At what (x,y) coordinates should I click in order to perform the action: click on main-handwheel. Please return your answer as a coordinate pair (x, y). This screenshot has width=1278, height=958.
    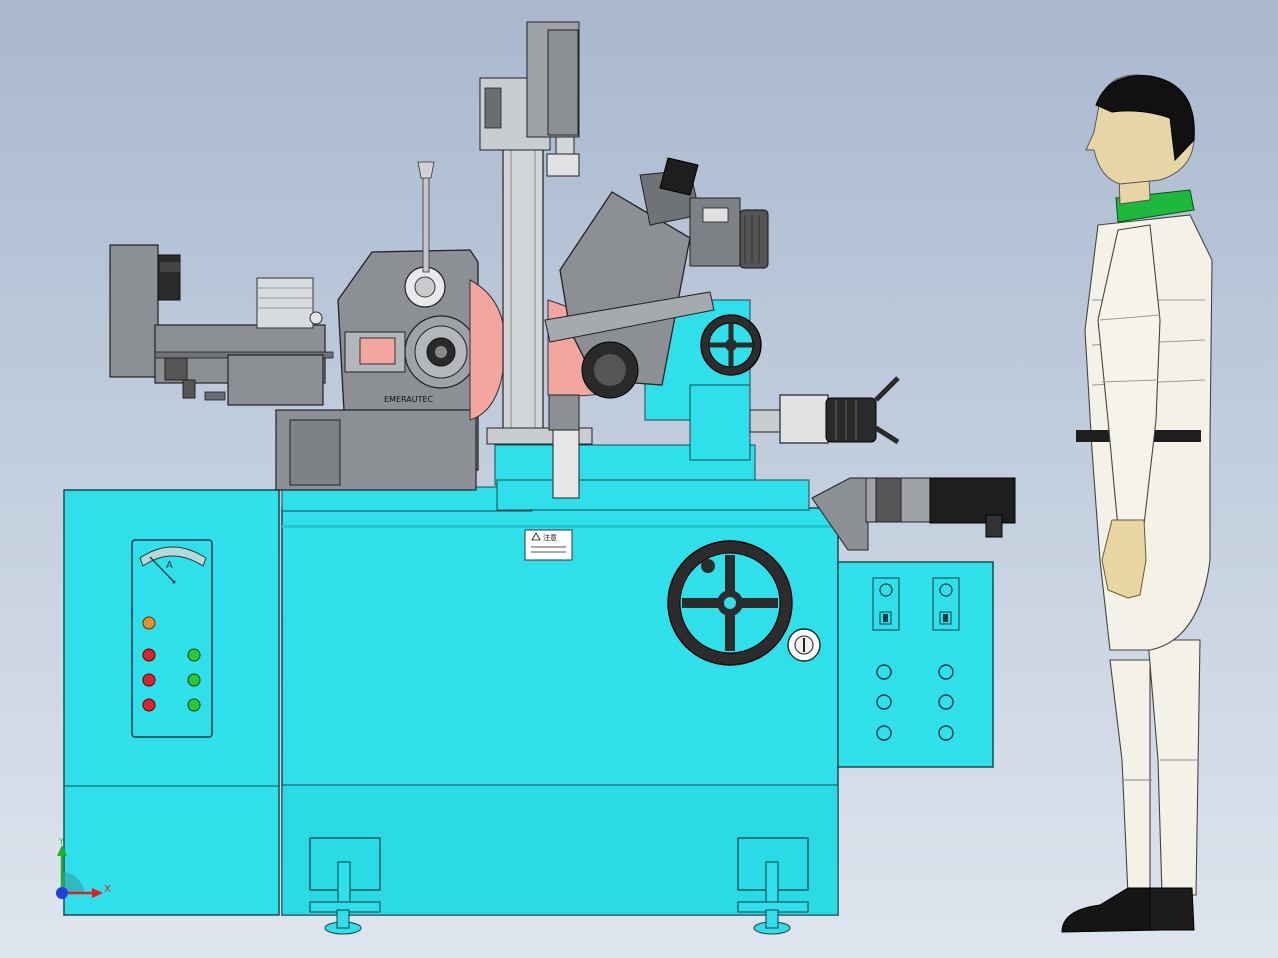
    Looking at the image, I should click on (730, 603).